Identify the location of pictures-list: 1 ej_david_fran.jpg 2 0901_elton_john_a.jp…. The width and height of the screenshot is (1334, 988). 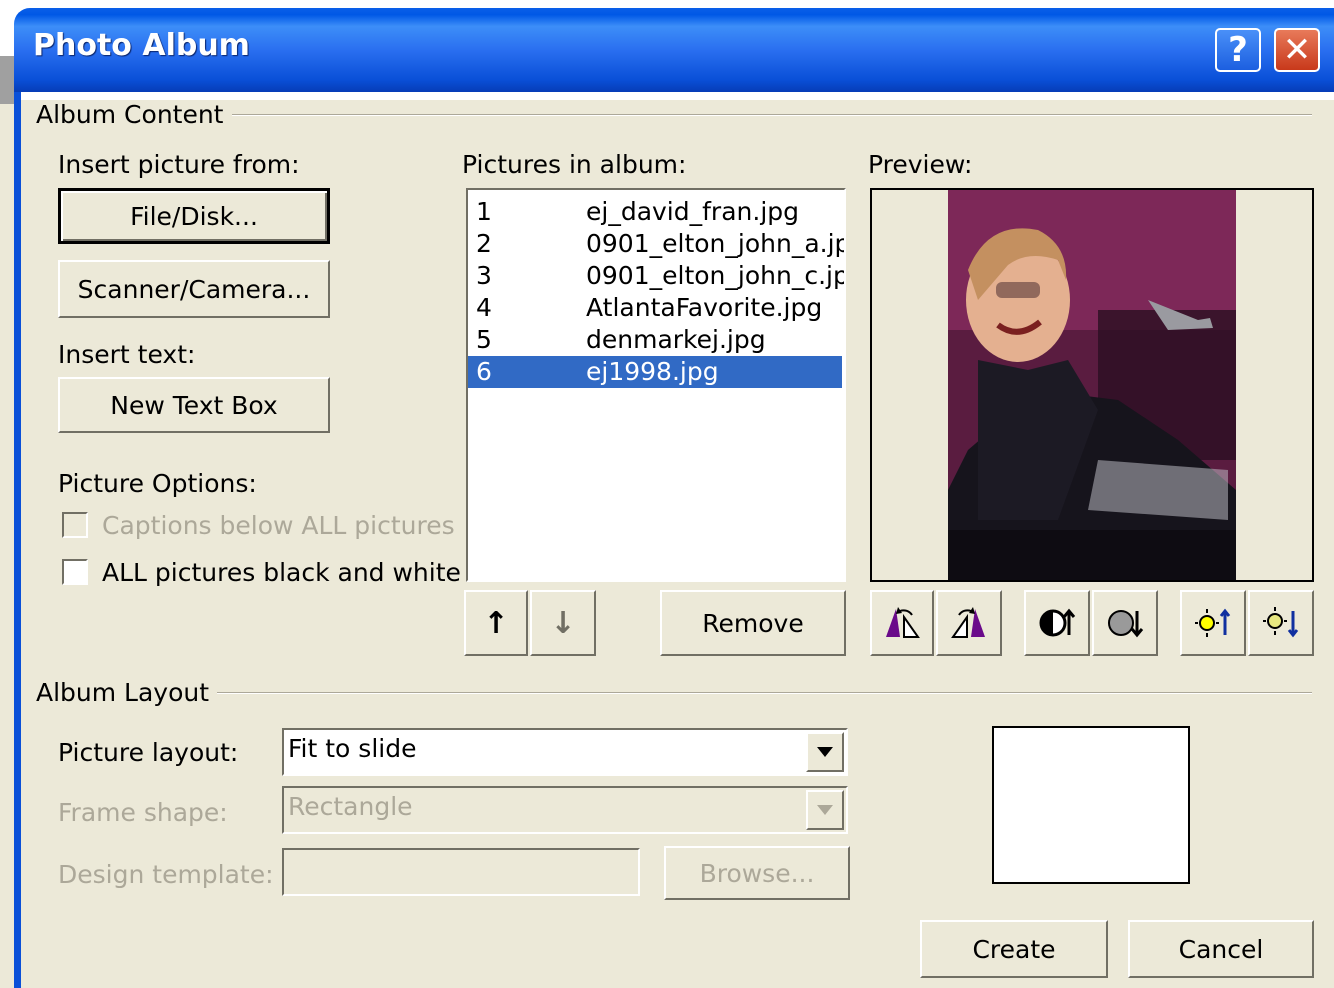
(656, 385).